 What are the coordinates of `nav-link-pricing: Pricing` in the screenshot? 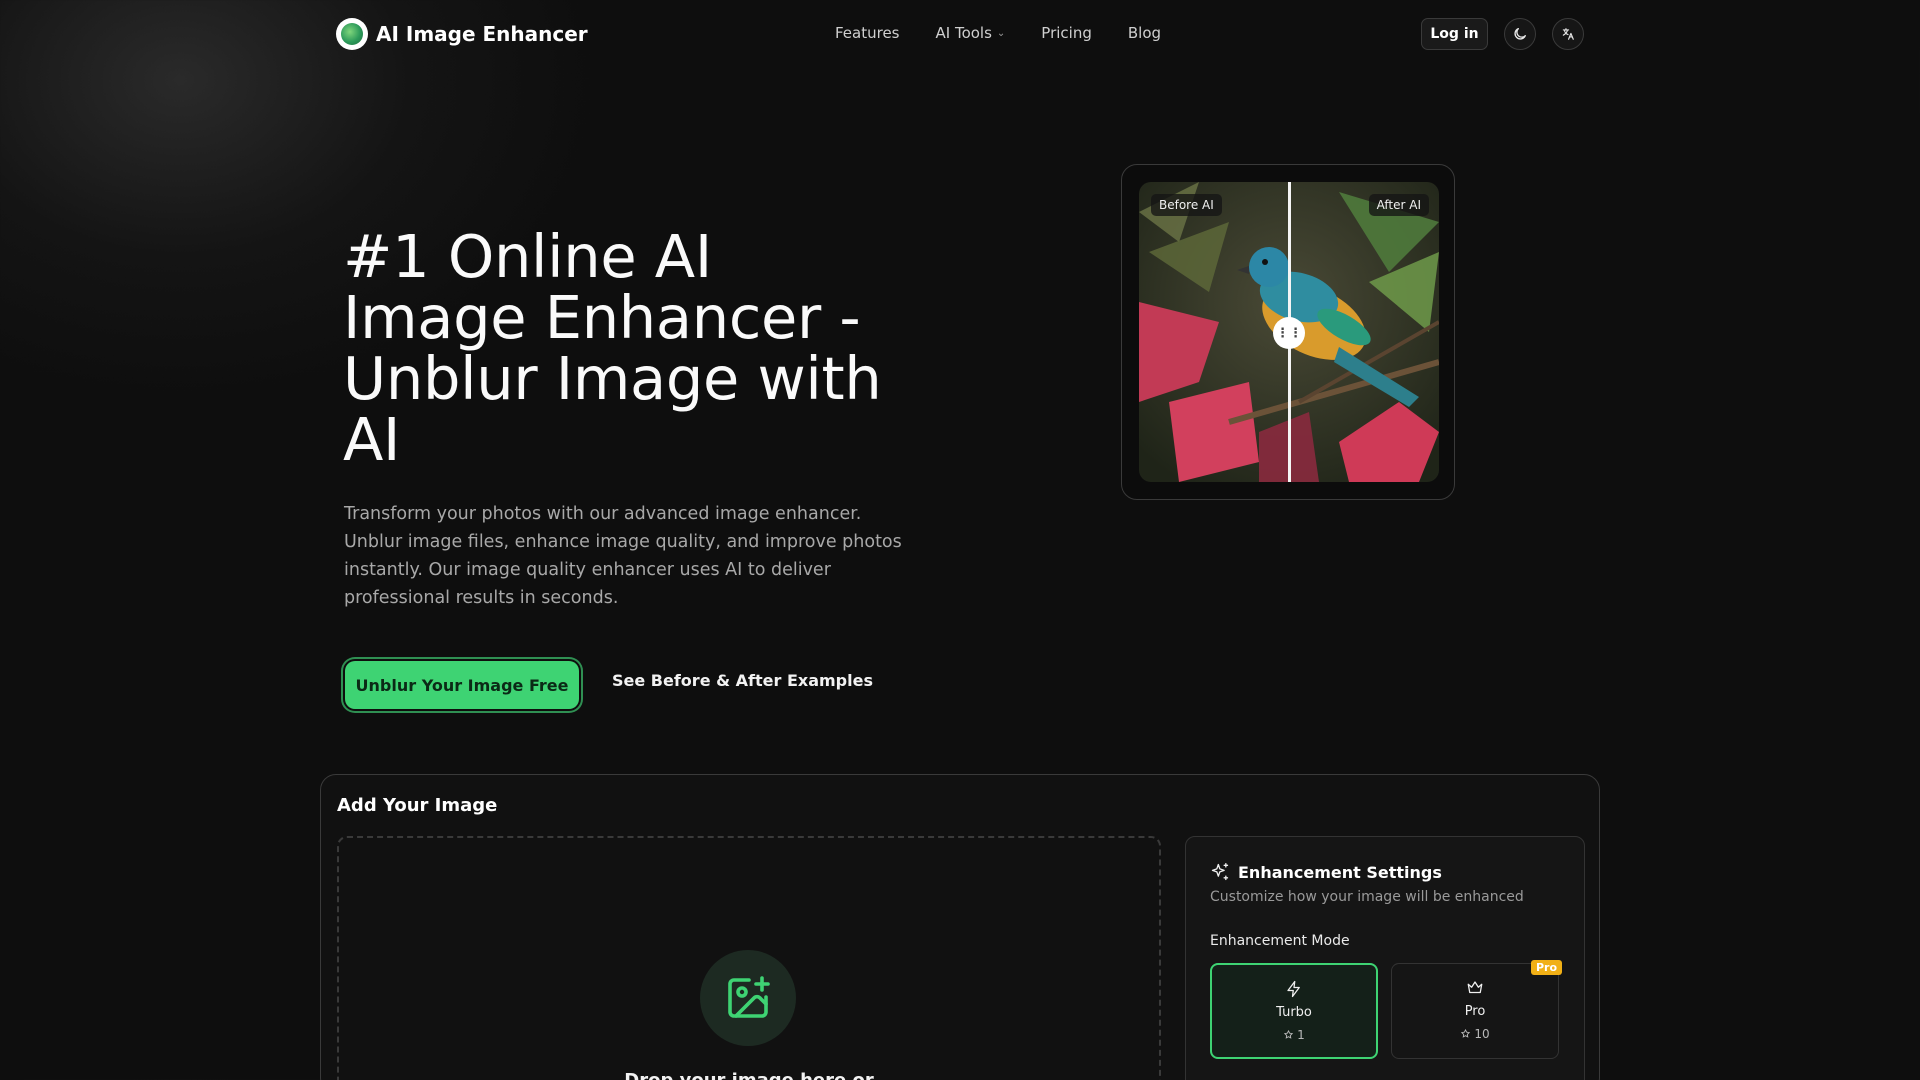 It's located at (1066, 33).